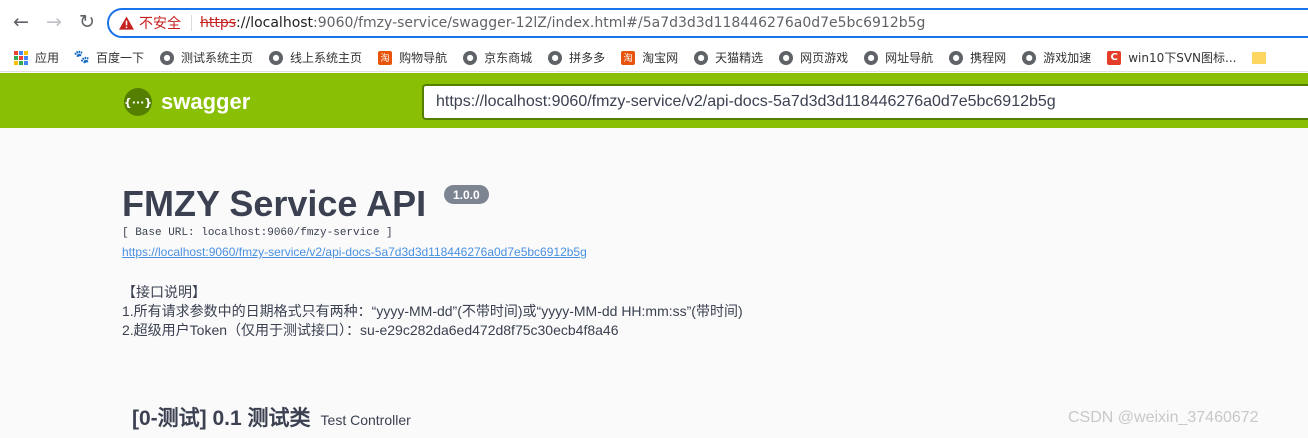 This screenshot has height=438, width=1308. I want to click on back-arrow-icon: ←, so click(21, 22).